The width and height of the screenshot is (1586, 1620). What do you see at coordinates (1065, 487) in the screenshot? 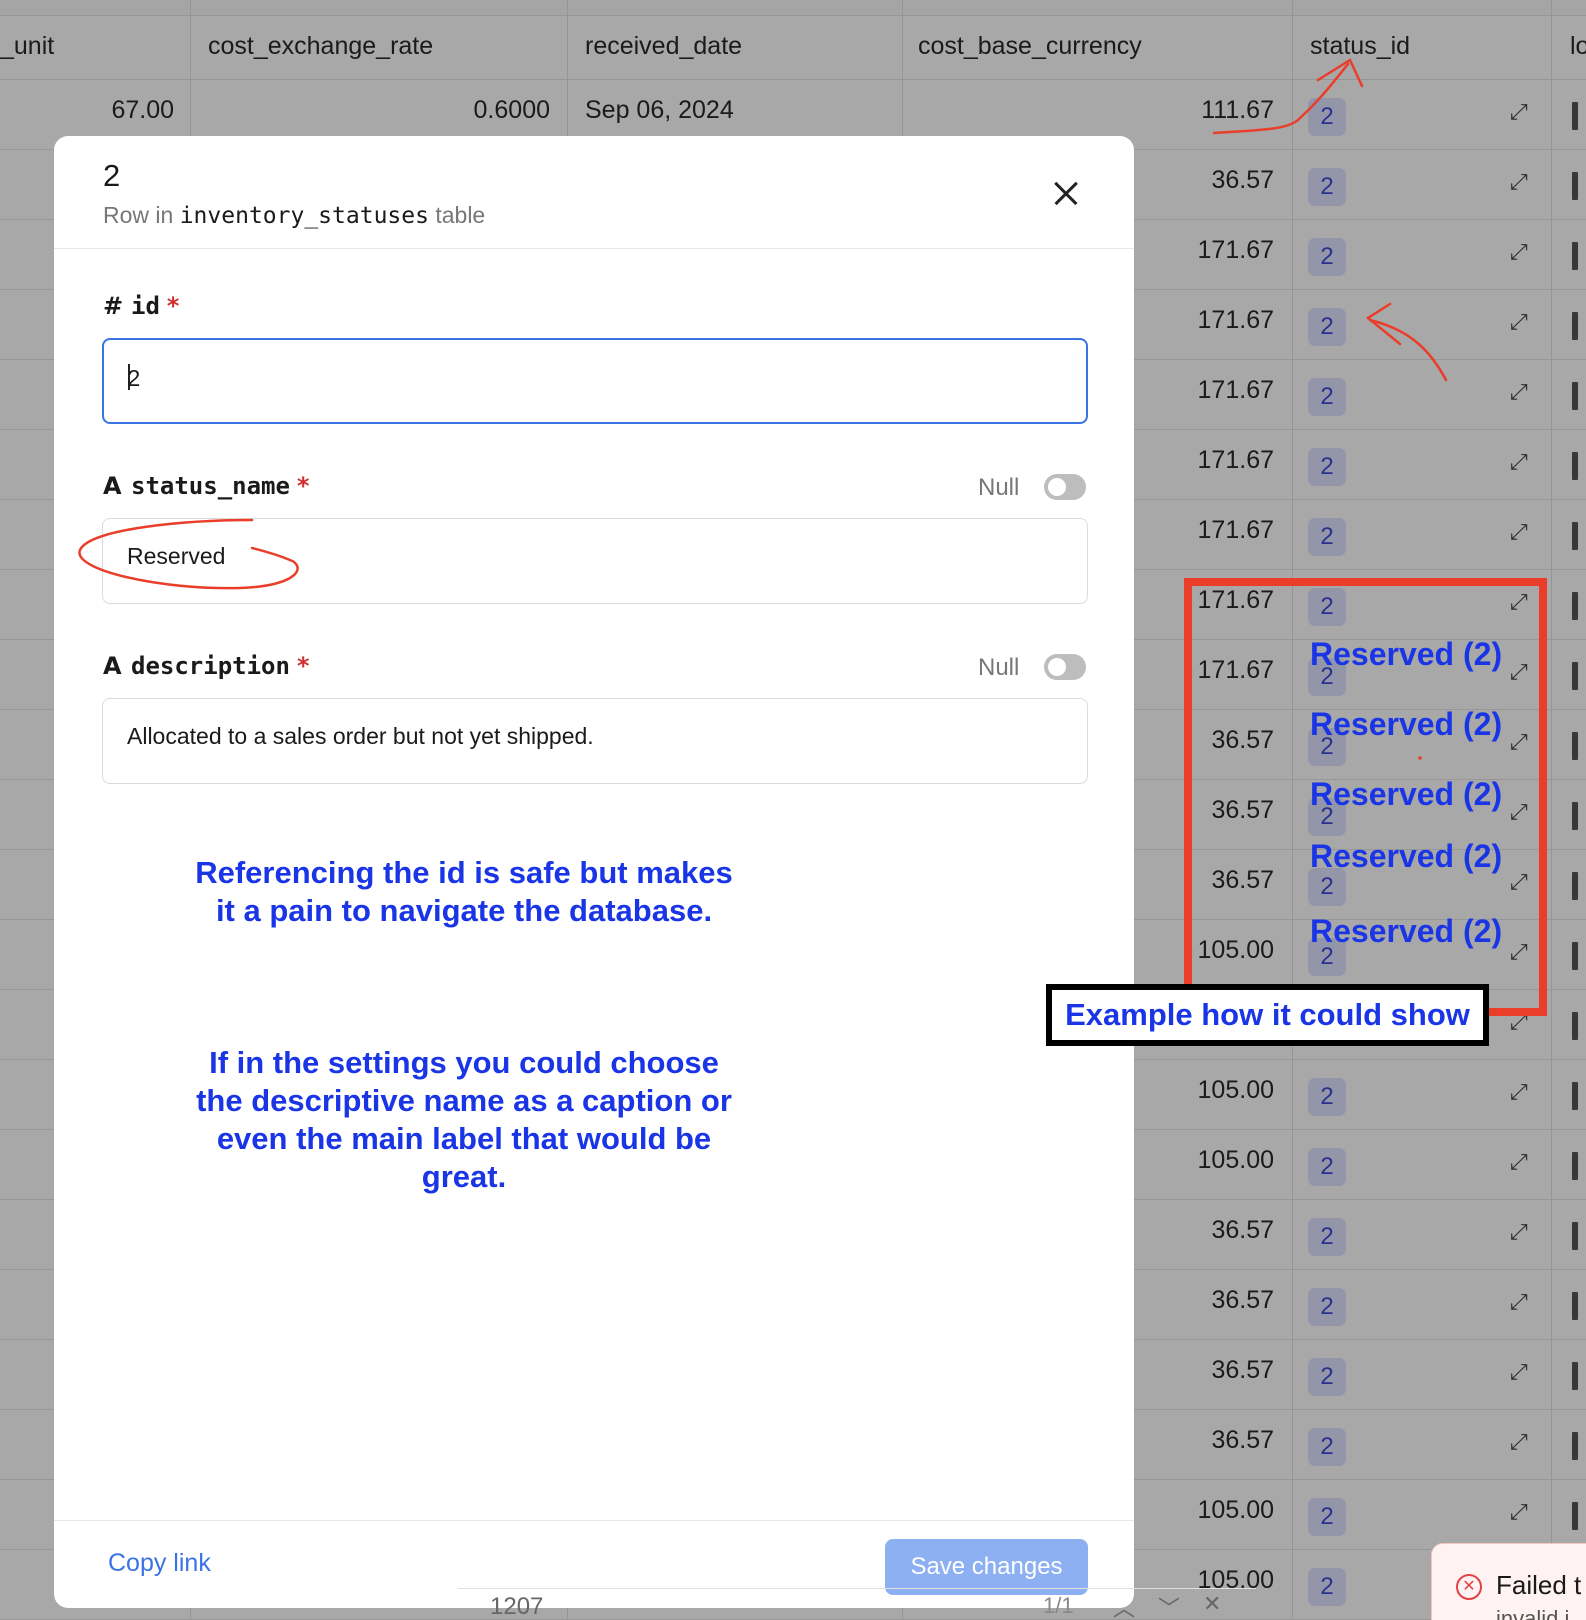
I see `status-name-null-toggle` at bounding box center [1065, 487].